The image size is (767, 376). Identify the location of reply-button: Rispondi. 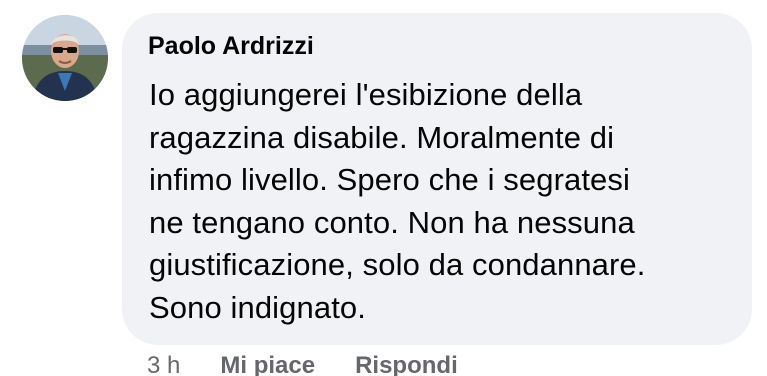
(406, 364).